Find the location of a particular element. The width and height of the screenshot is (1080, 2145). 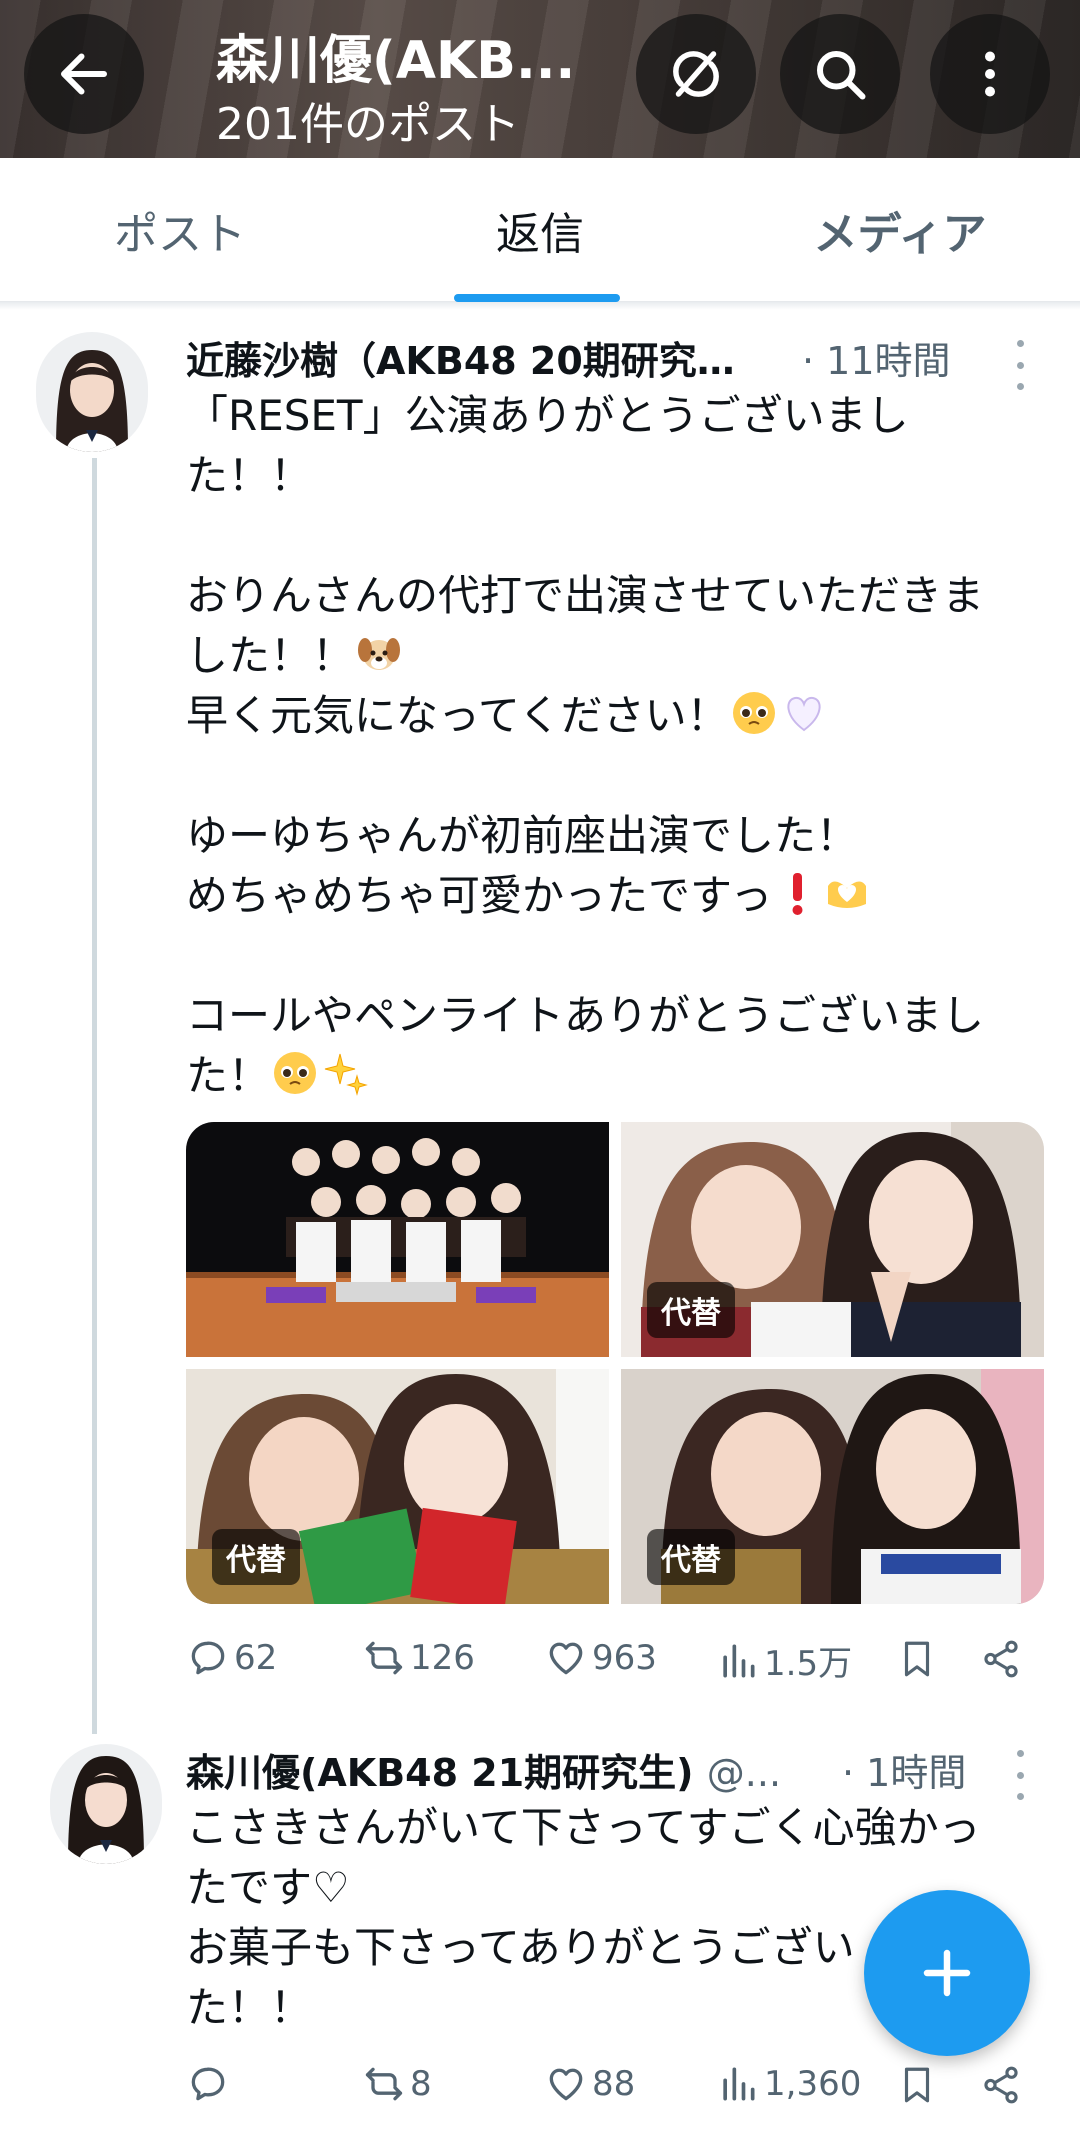

white-heart-emoji-icon is located at coordinates (804, 714).